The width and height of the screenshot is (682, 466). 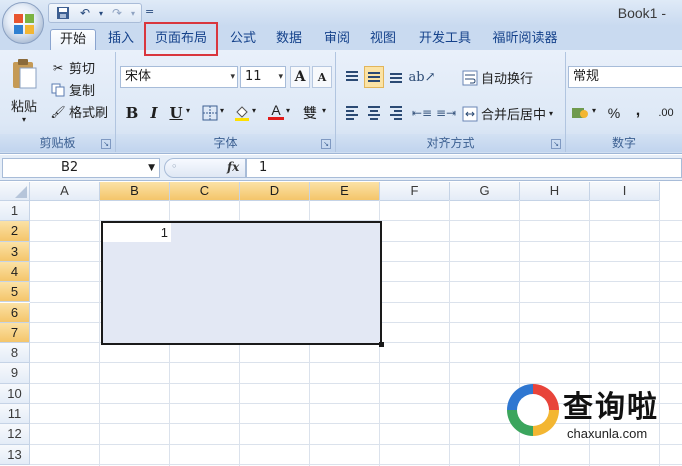 I want to click on column-header: D, so click(x=275, y=191).